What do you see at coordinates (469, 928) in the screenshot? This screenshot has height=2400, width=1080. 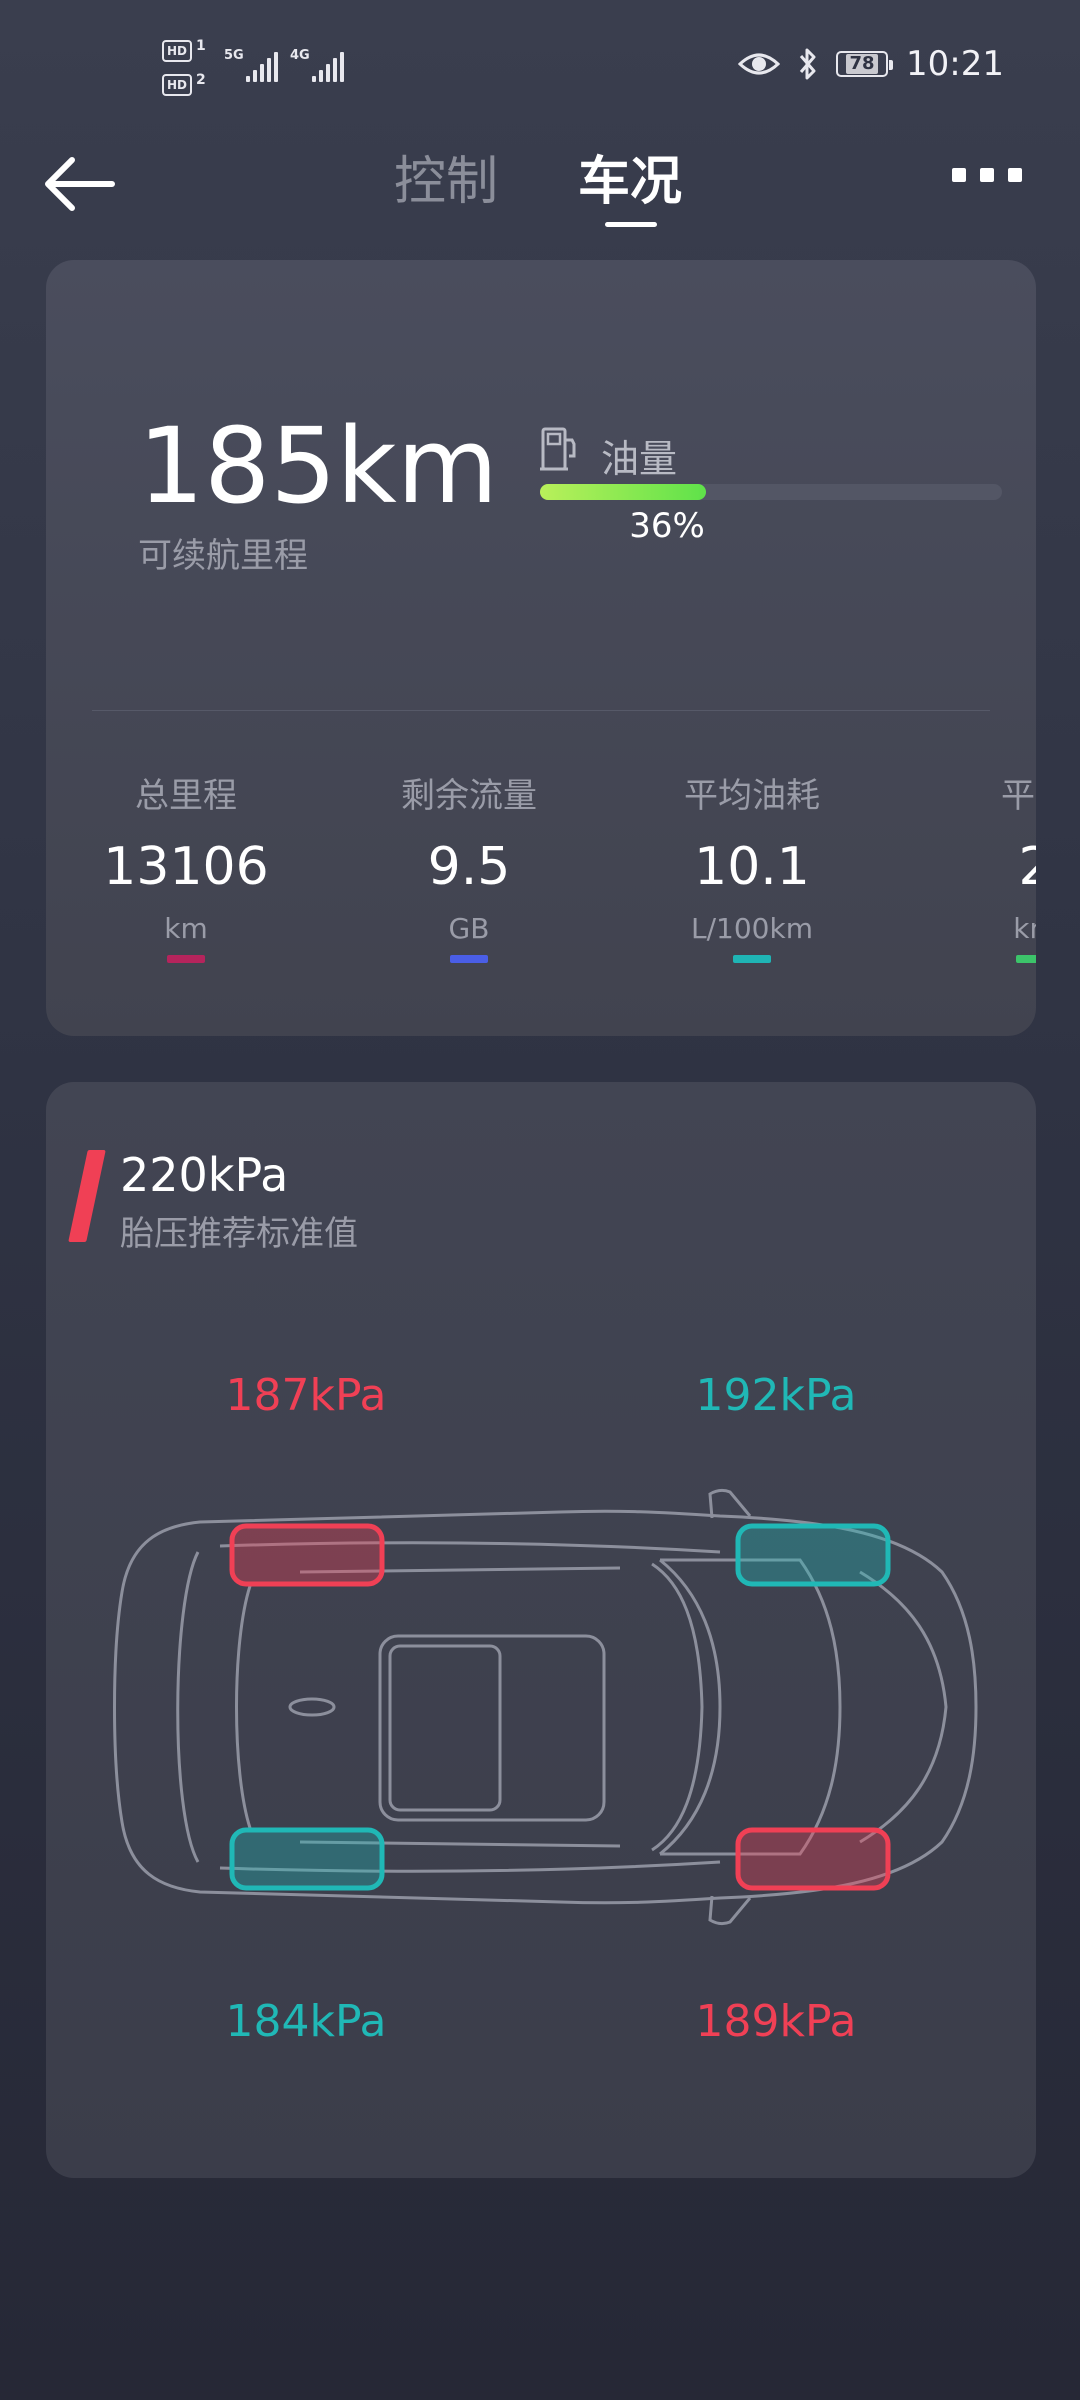 I see `stat-unit: GB` at bounding box center [469, 928].